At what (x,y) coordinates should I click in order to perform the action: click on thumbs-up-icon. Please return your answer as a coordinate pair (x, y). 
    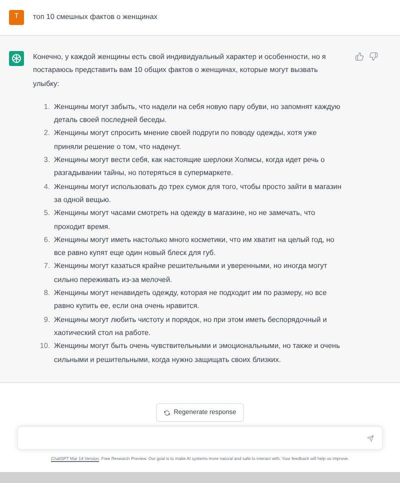
    Looking at the image, I should click on (359, 56).